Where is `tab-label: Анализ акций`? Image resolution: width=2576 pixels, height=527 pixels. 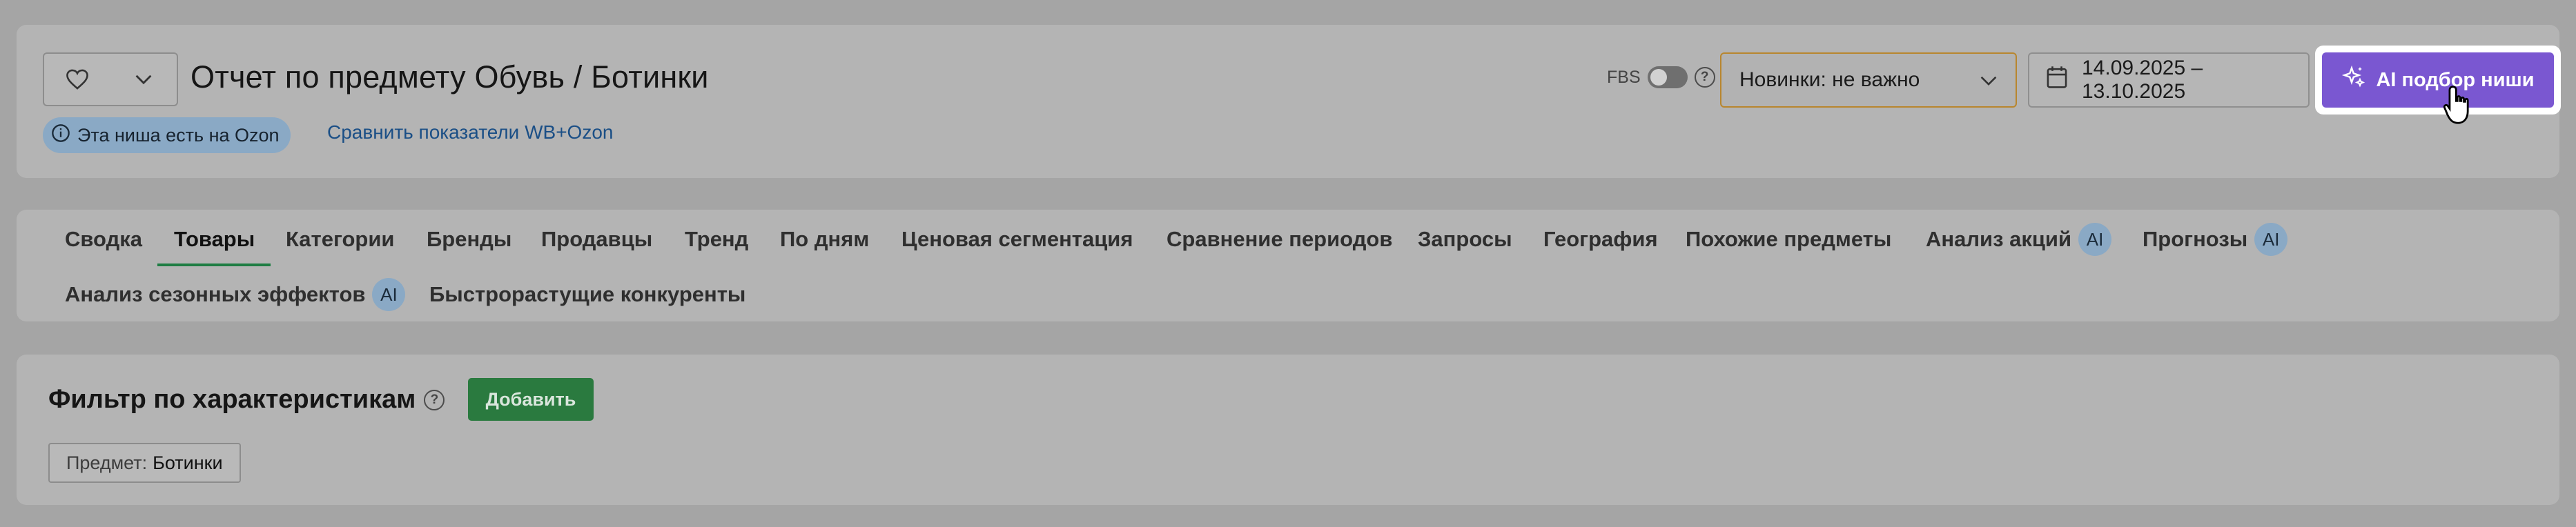
tab-label: Анализ акций is located at coordinates (1999, 239).